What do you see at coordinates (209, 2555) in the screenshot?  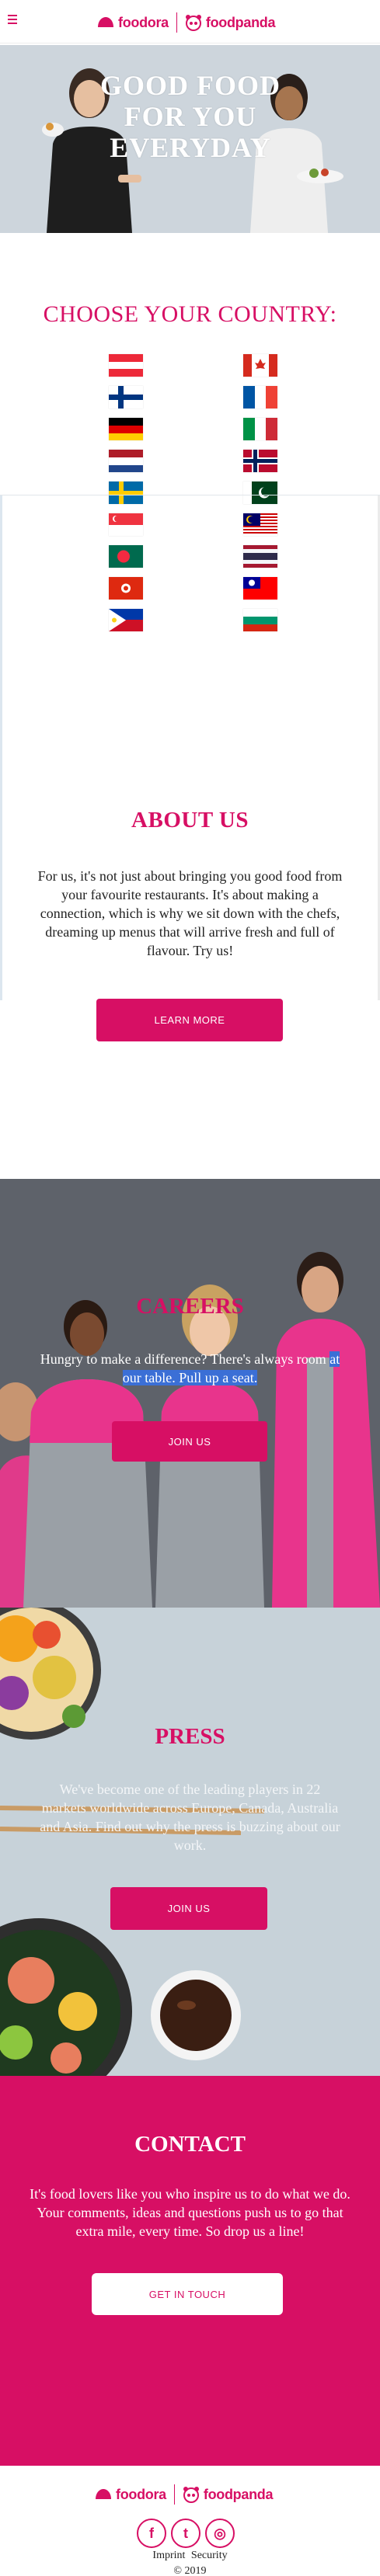 I see `security-link: Security` at bounding box center [209, 2555].